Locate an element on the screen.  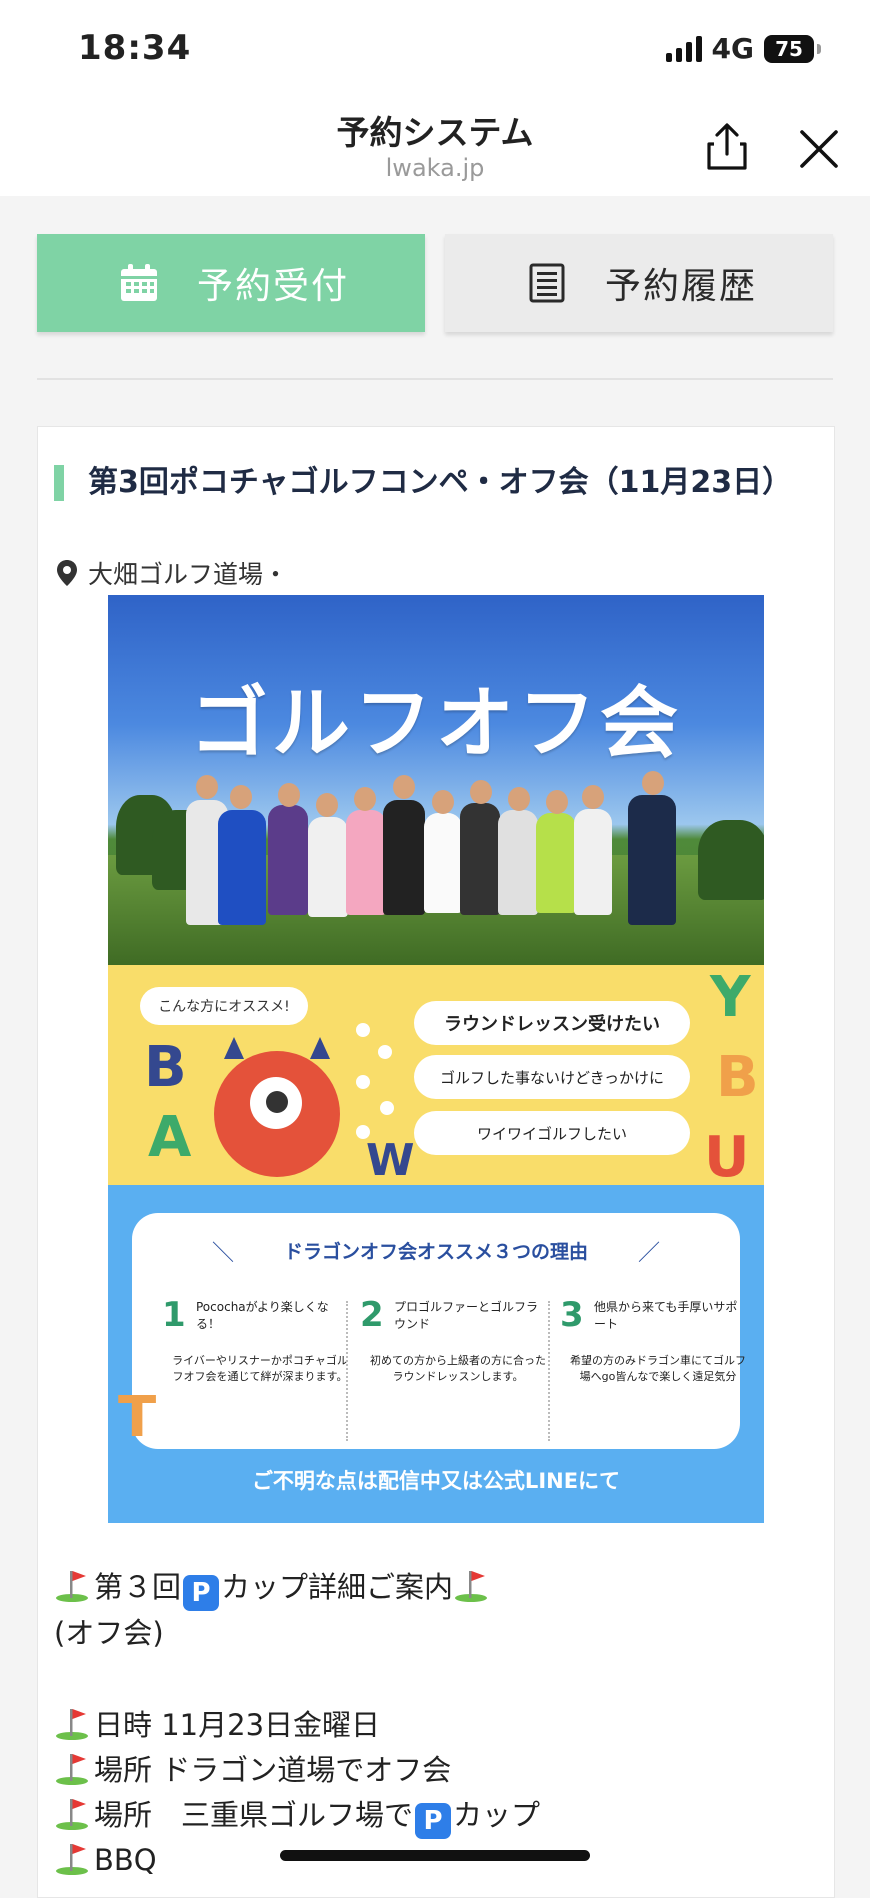
poster-bubble: こんな方にオススメ! is located at coordinates (224, 1006).